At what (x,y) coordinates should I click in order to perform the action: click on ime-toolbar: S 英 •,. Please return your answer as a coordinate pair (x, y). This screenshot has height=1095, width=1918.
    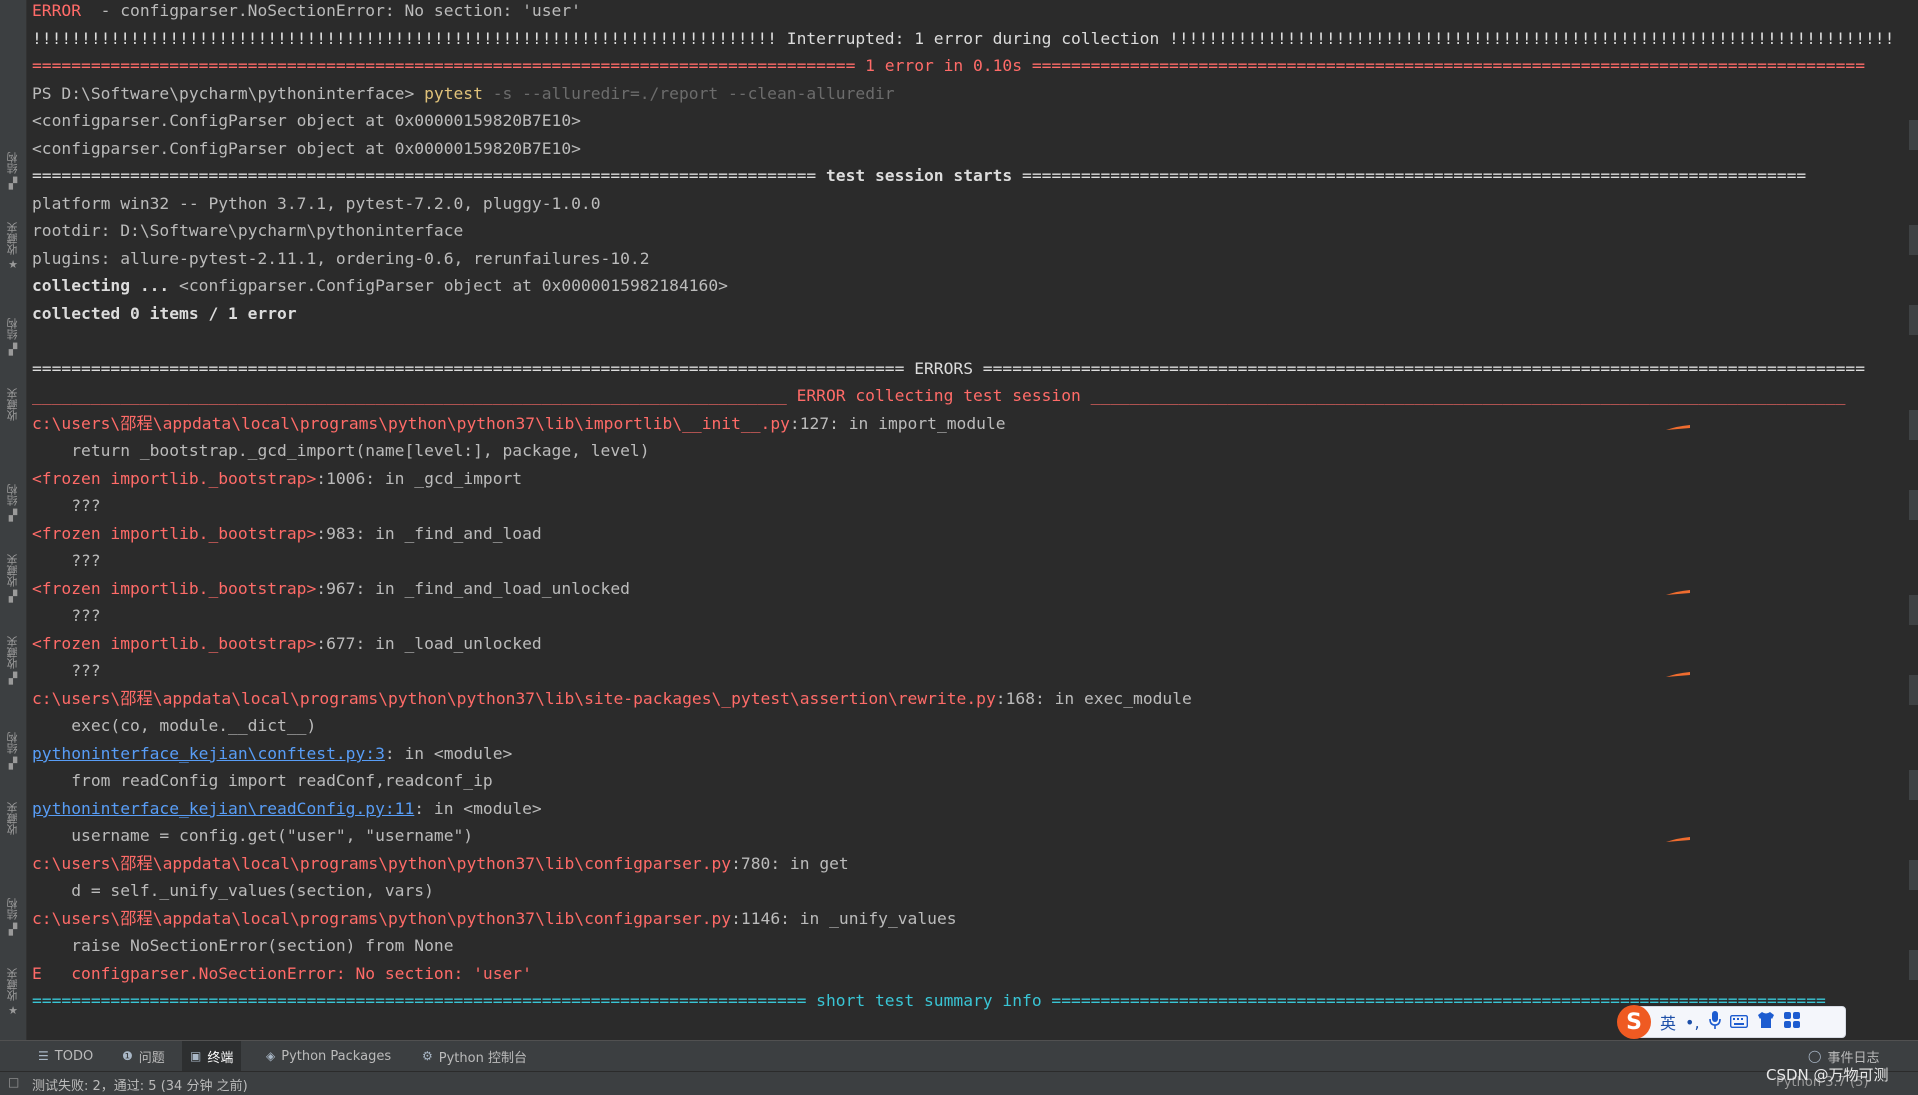
    Looking at the image, I should click on (1731, 1022).